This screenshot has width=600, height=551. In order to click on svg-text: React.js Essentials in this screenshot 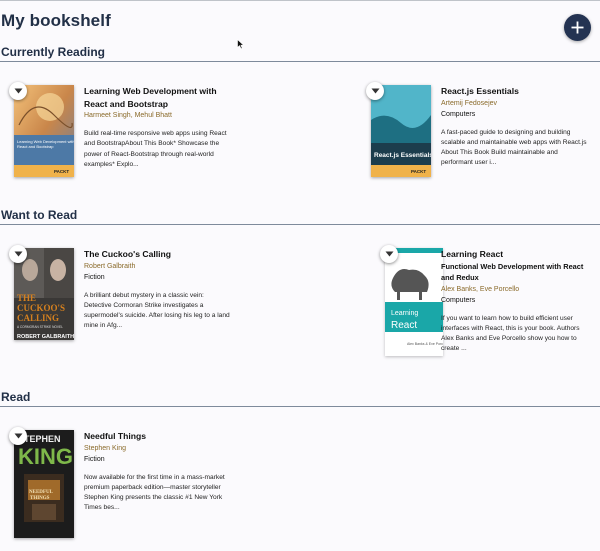, I will do `click(402, 155)`.